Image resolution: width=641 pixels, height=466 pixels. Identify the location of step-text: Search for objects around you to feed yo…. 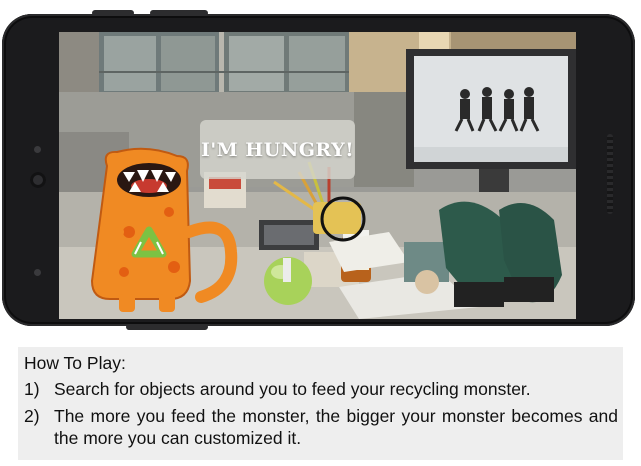
(292, 389).